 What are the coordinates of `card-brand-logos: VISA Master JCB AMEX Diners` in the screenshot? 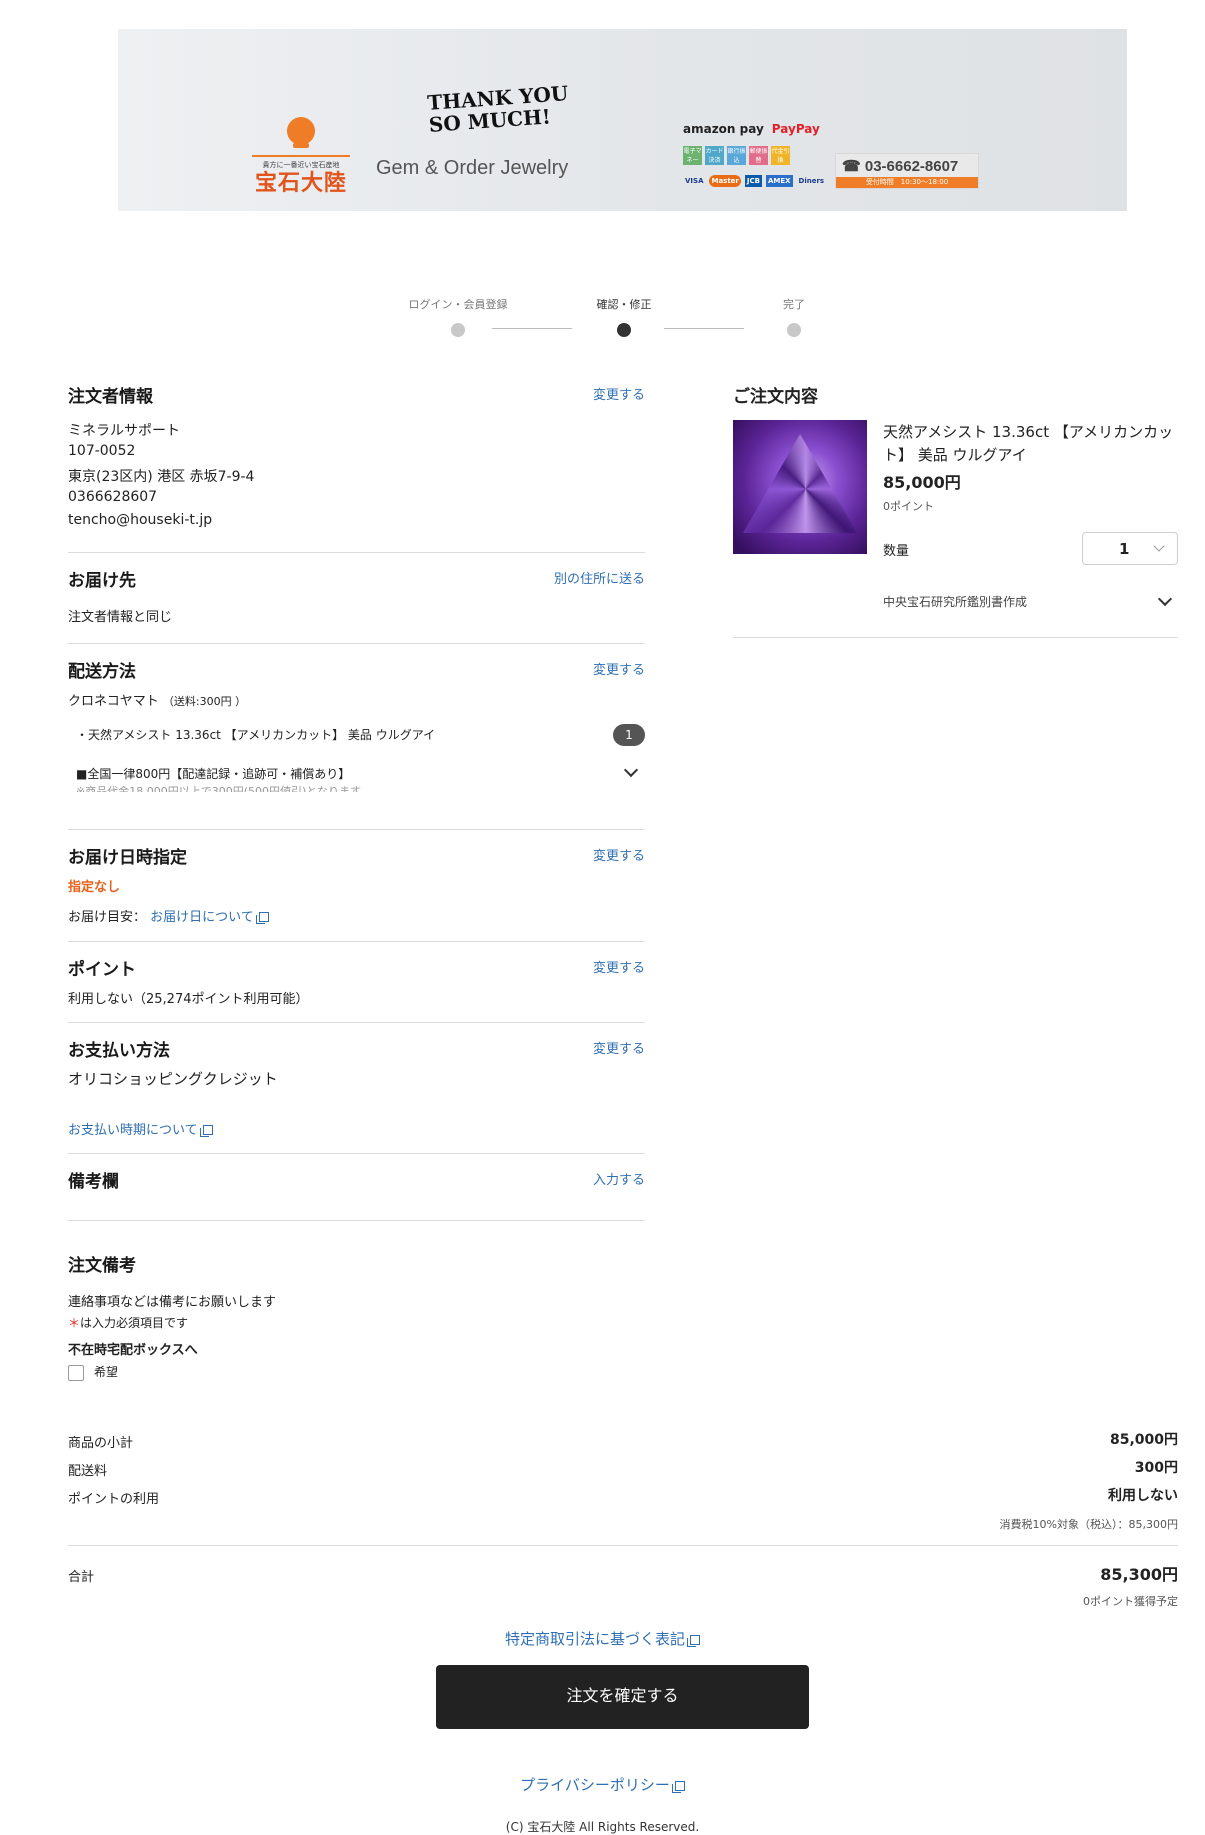 It's located at (755, 181).